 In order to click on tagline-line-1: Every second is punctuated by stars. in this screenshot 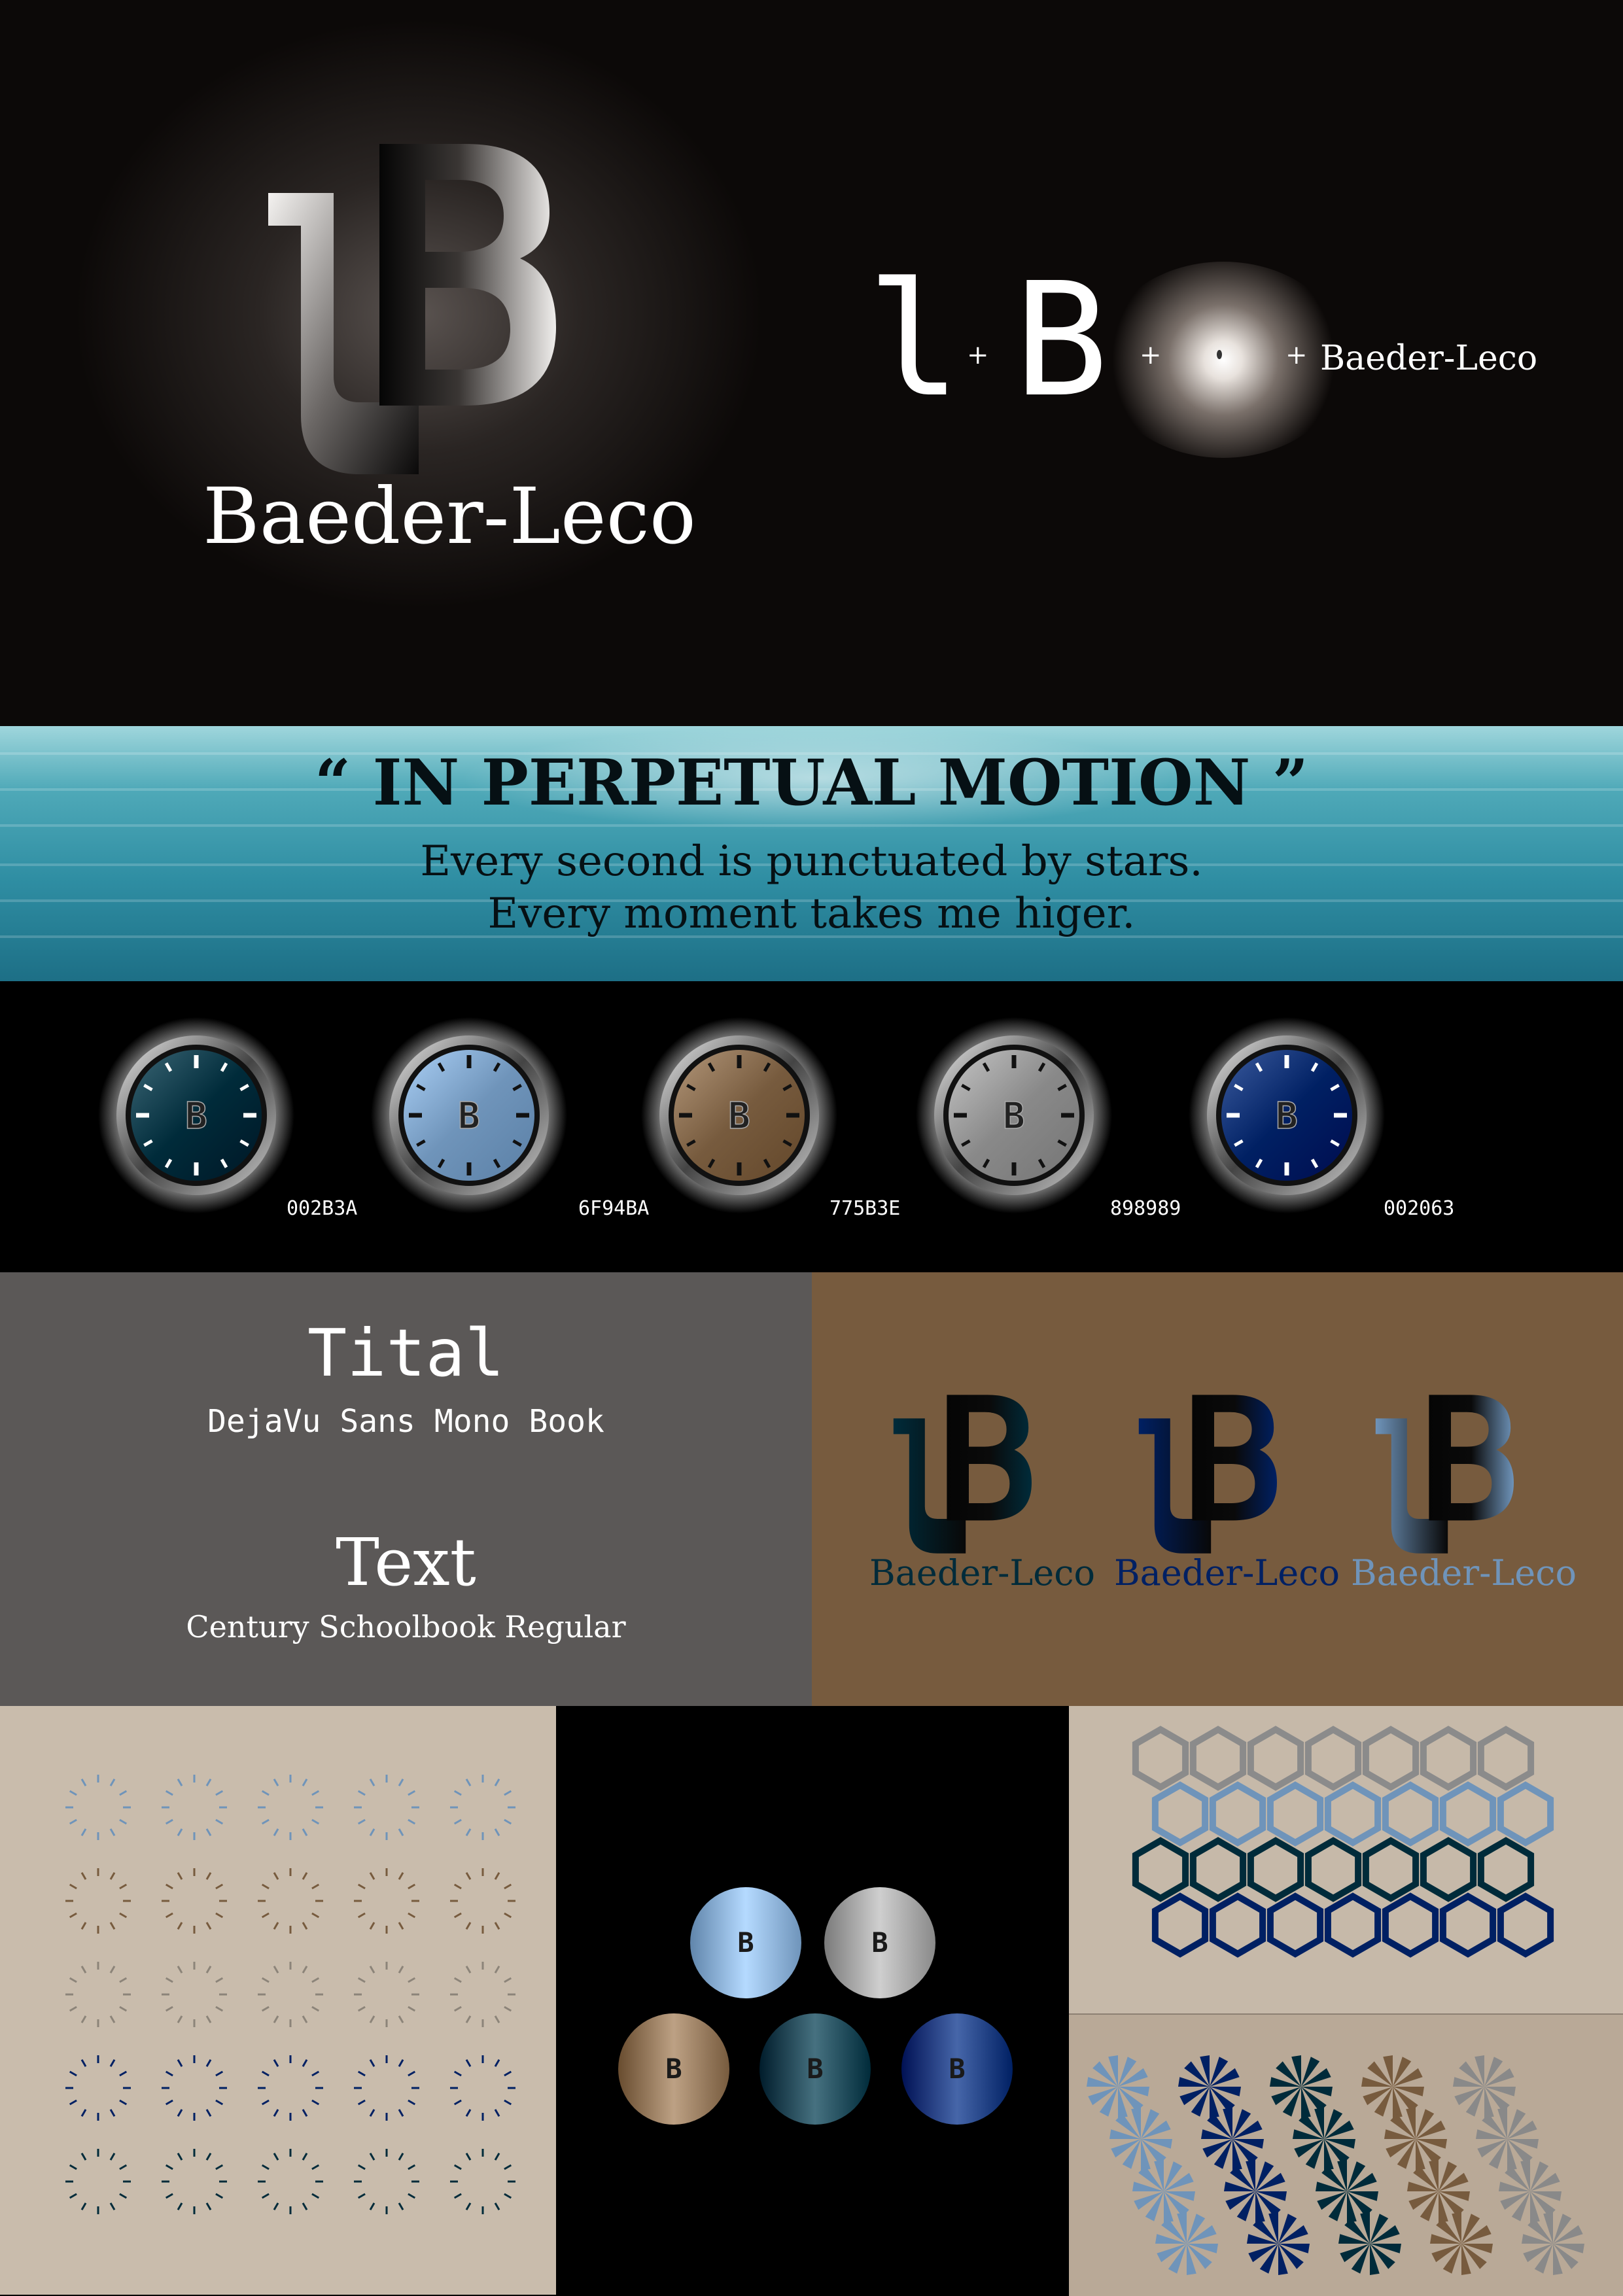, I will do `click(812, 861)`.